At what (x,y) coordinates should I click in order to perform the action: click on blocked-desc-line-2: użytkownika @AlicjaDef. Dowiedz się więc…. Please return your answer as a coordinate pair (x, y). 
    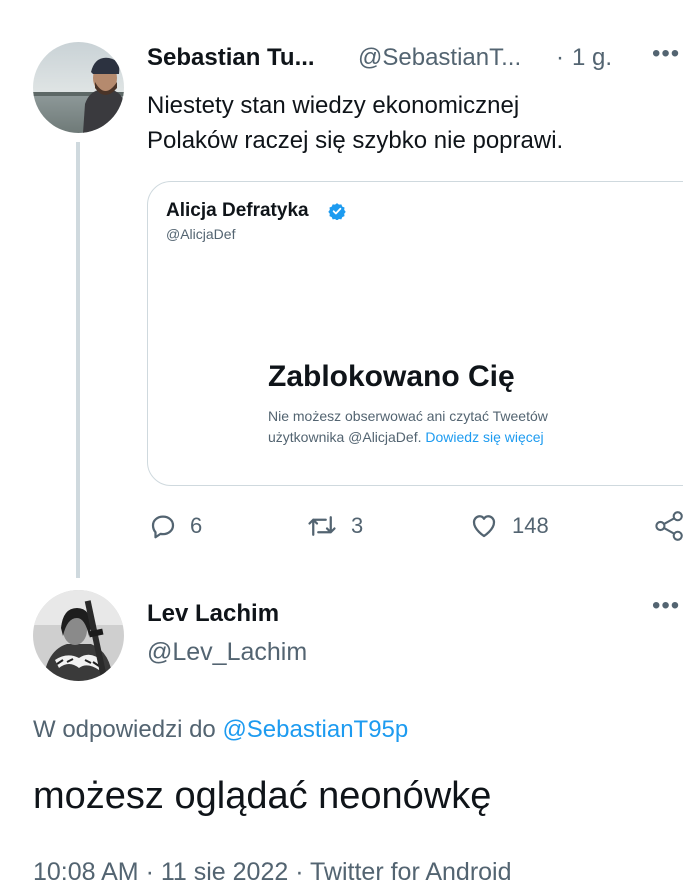
    Looking at the image, I should click on (438, 437).